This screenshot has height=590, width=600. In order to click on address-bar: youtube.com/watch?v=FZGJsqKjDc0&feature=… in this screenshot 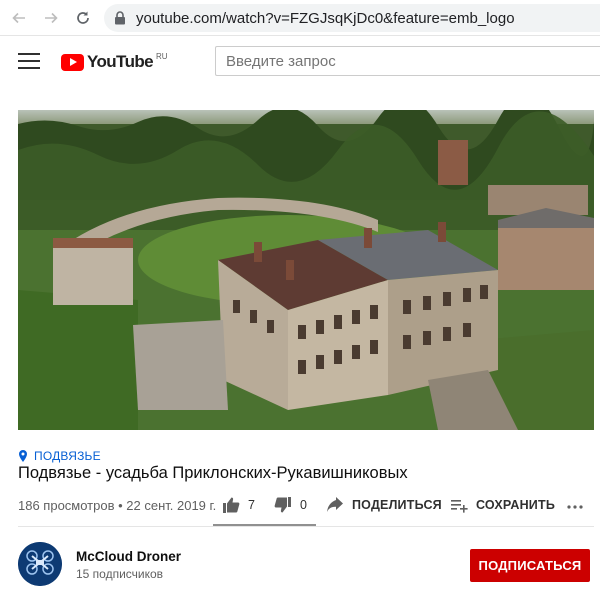, I will do `click(352, 18)`.